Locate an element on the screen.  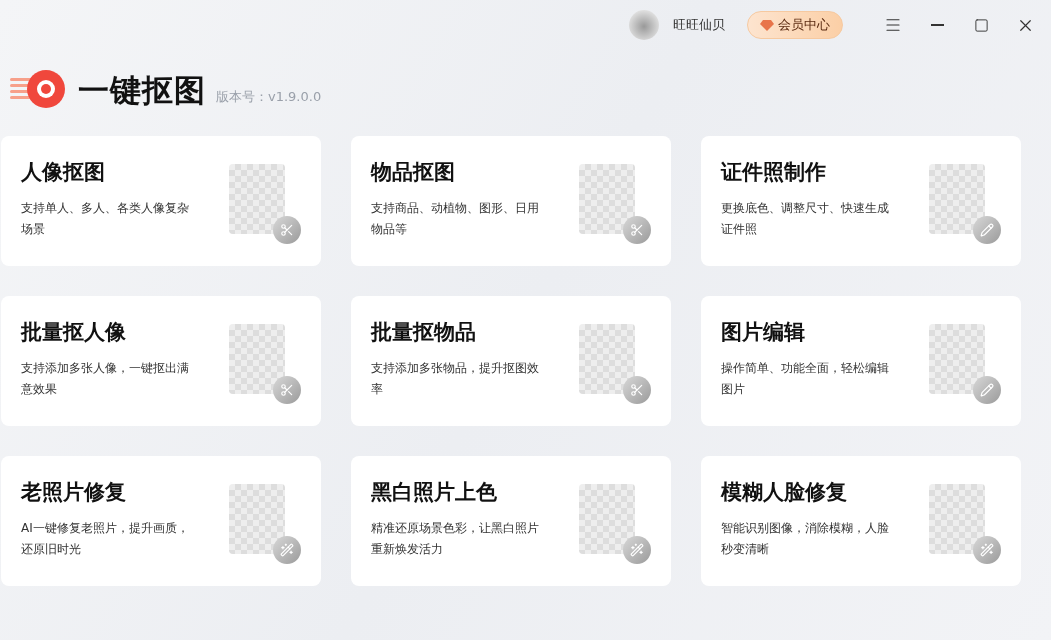
card-title: 模糊人脸修复 is located at coordinates (784, 492).